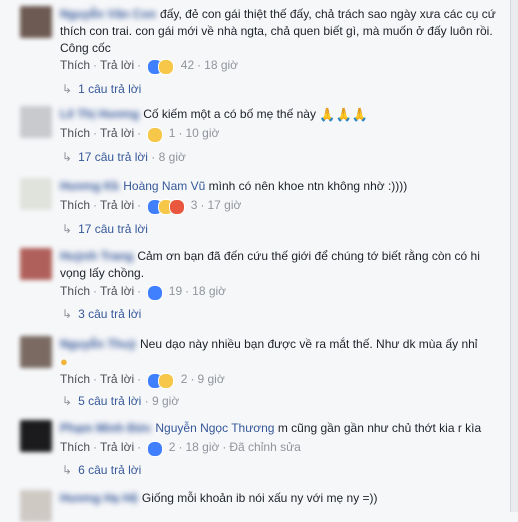 The height and width of the screenshot is (522, 518). Describe the element at coordinates (172, 133) in the screenshot. I see `reaction-count: 1` at that location.